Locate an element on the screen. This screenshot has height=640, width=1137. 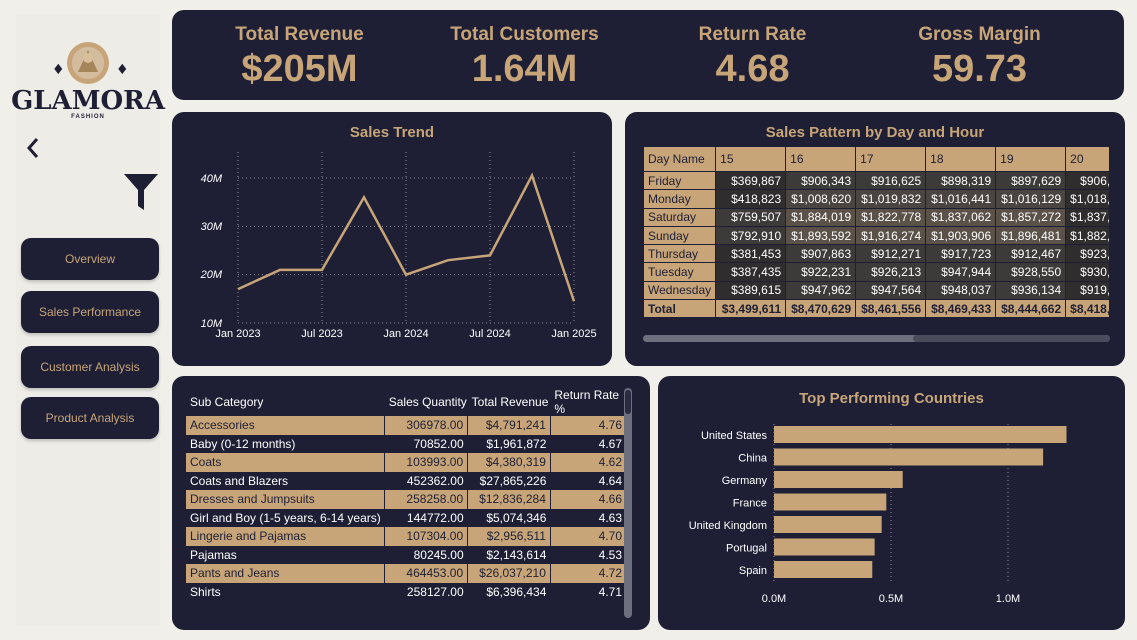
heatmap-day-cell: Tuesday is located at coordinates (680, 272).